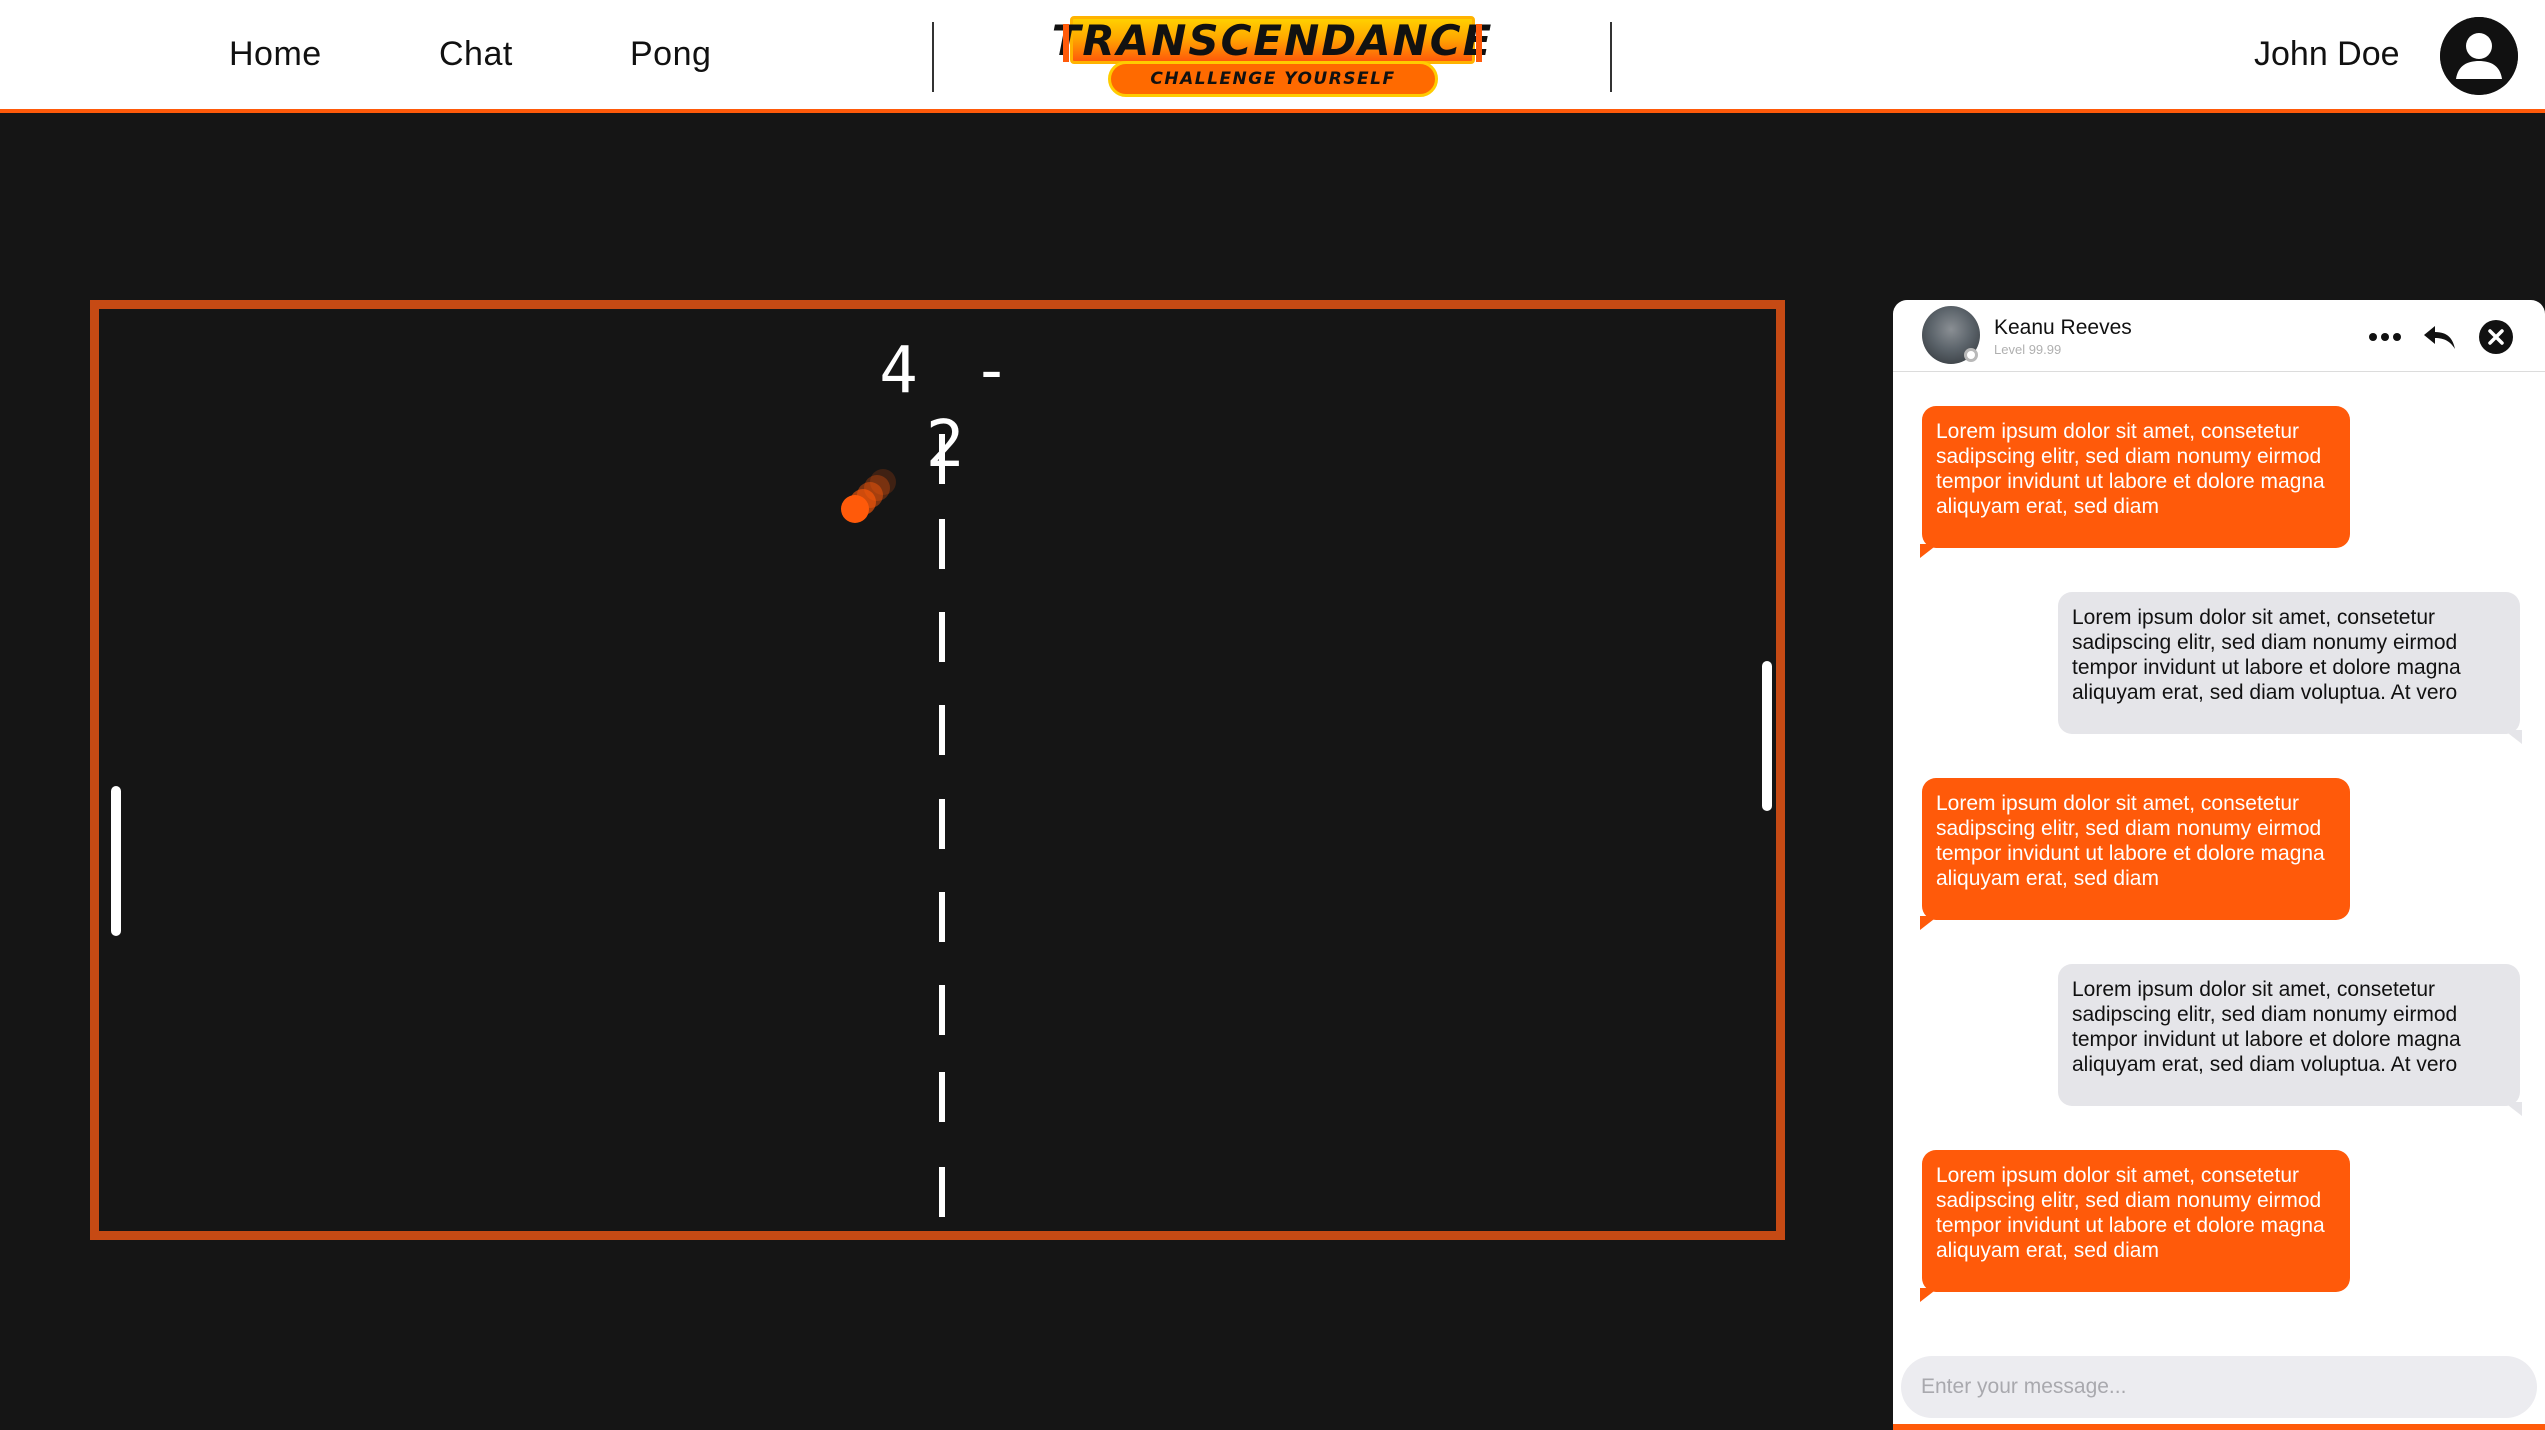 The width and height of the screenshot is (2545, 1430). Describe the element at coordinates (476, 54) in the screenshot. I see `nav-chat-link: Chat` at that location.